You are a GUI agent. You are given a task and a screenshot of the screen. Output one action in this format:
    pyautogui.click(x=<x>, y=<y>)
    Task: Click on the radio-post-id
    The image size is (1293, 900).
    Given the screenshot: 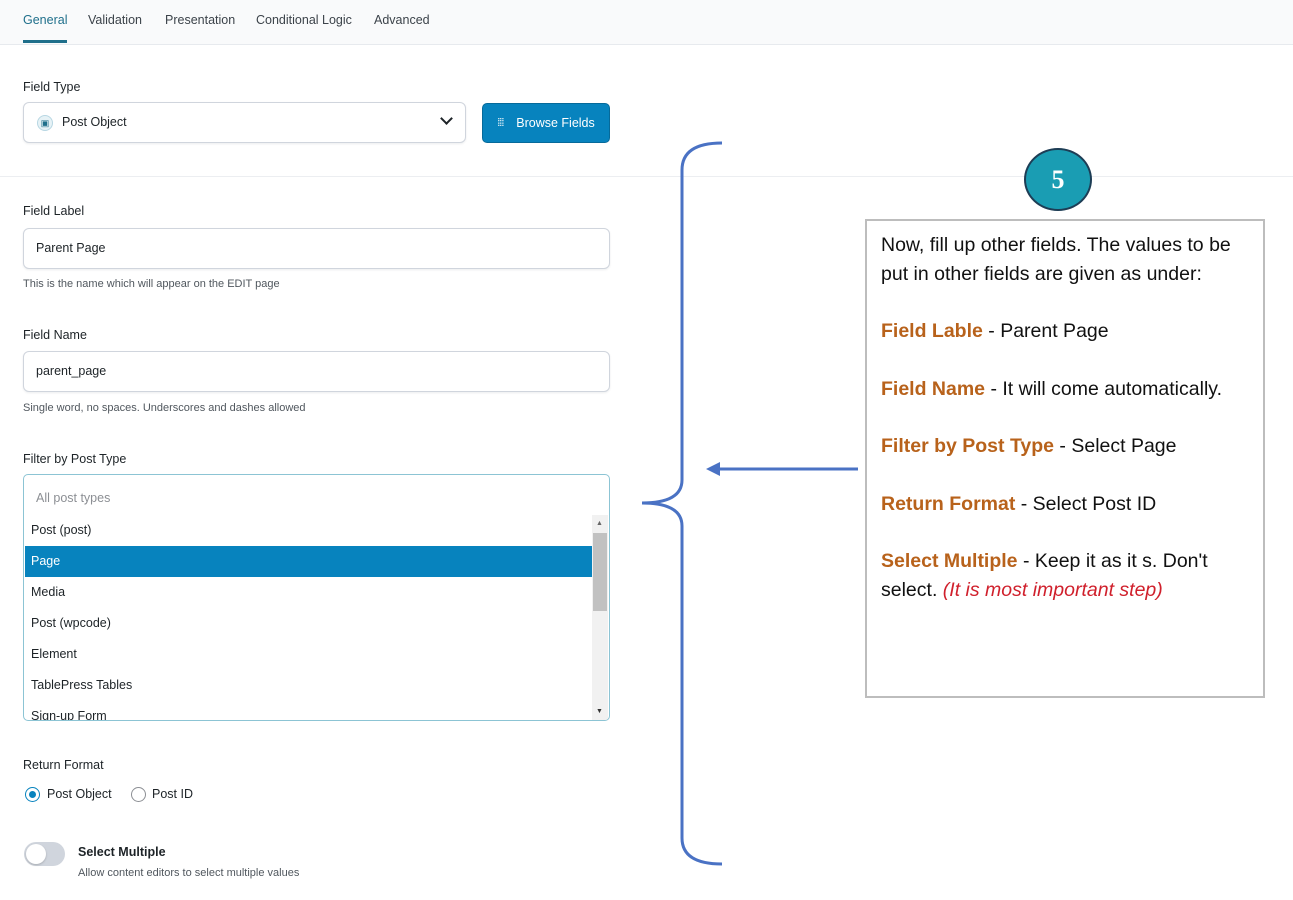 What is the action you would take?
    pyautogui.click(x=138, y=794)
    